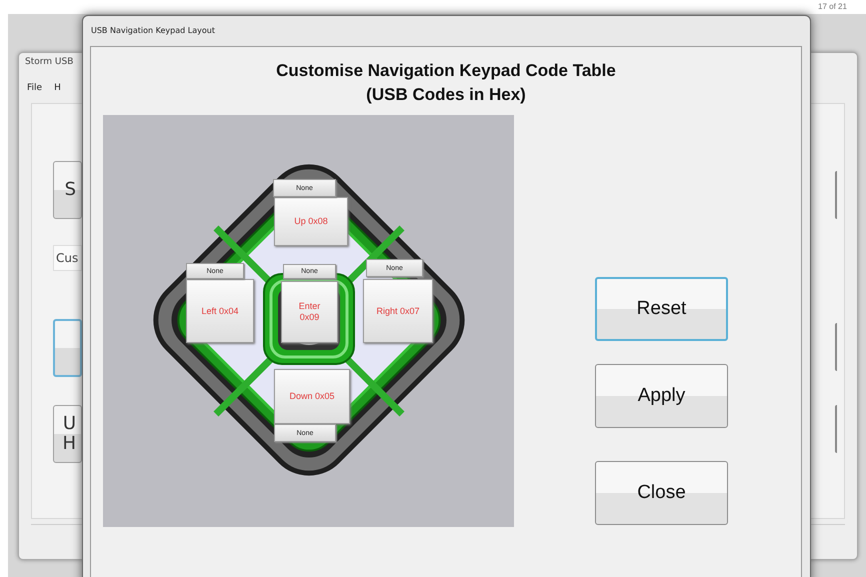  What do you see at coordinates (34, 88) in the screenshot?
I see `menu-item: File` at bounding box center [34, 88].